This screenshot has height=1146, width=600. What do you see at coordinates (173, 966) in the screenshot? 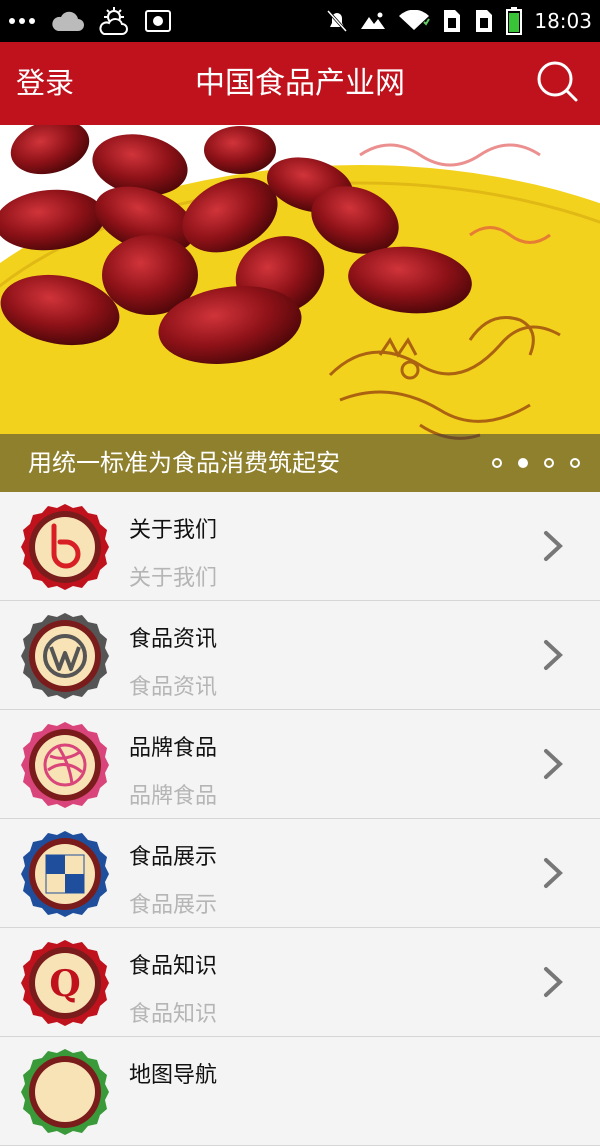
I see `list-item-title: 食品知识` at bounding box center [173, 966].